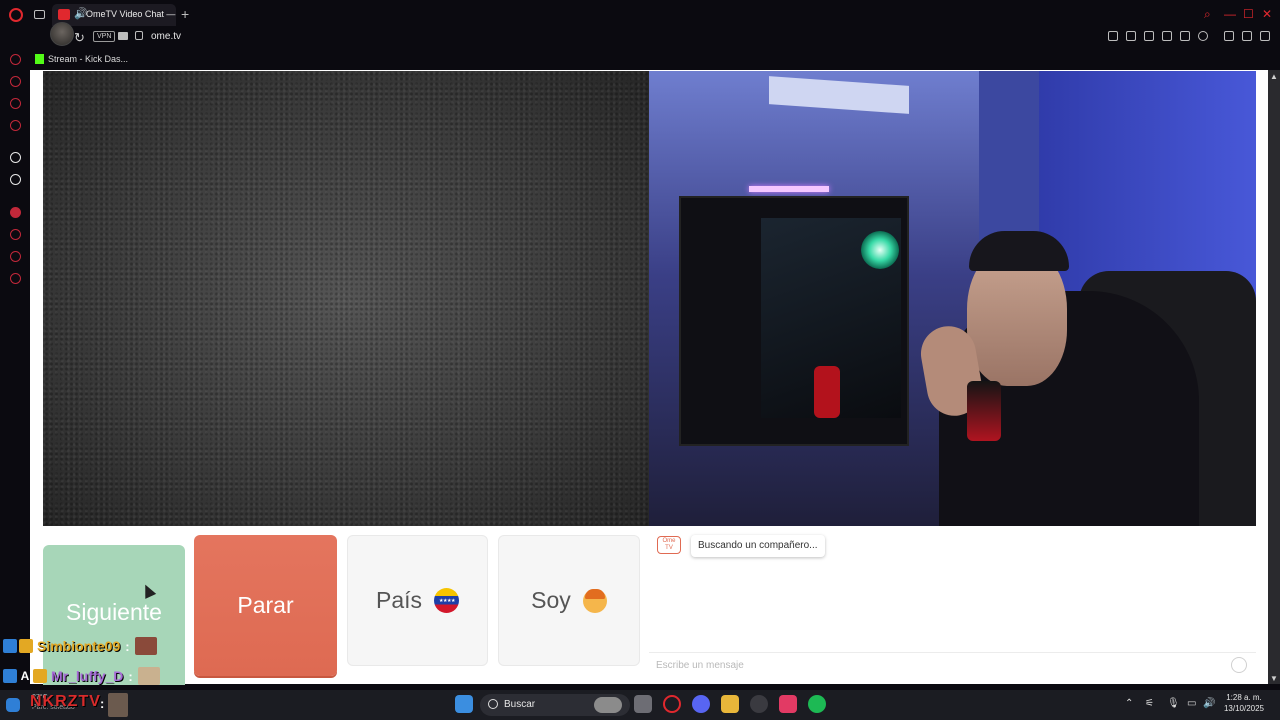 The image size is (1280, 720). Describe the element at coordinates (1113, 36) in the screenshot. I see `pin-icon` at that location.